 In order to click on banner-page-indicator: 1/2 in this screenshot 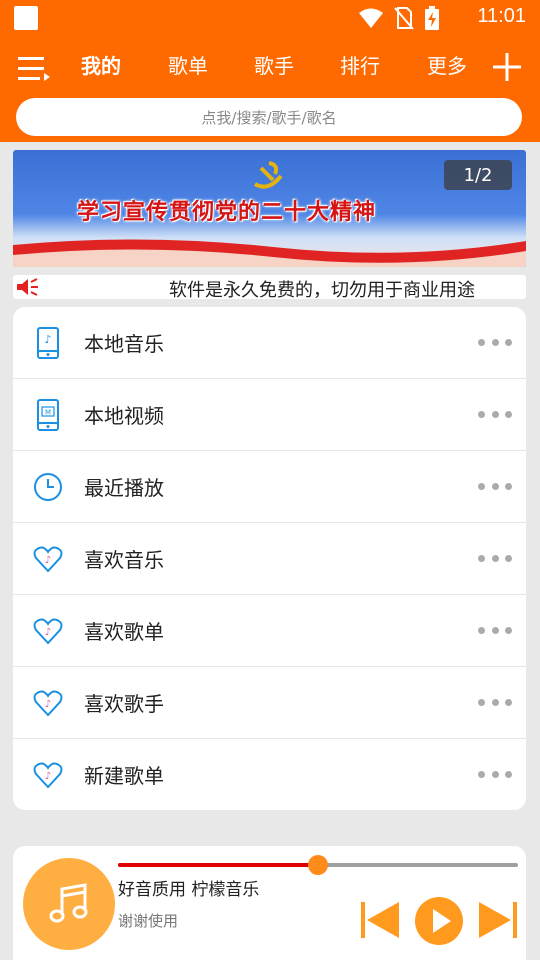, I will do `click(478, 175)`.